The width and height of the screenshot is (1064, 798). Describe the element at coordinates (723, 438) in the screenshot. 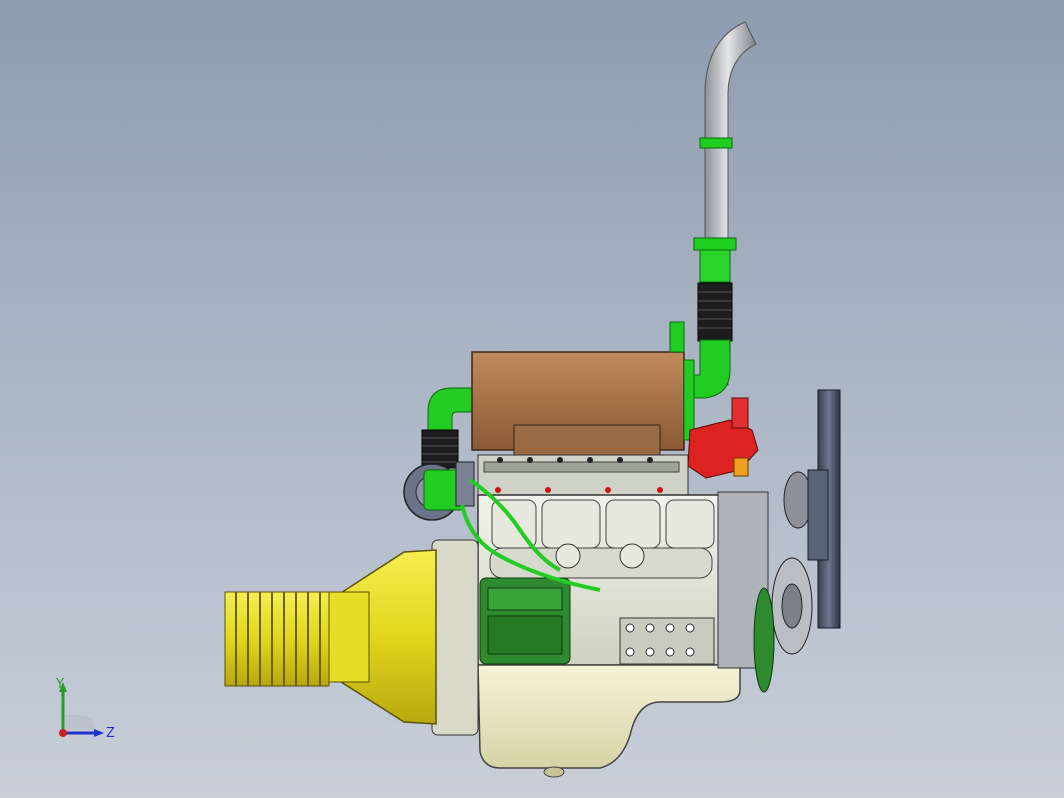

I see `thermostat-housing` at that location.